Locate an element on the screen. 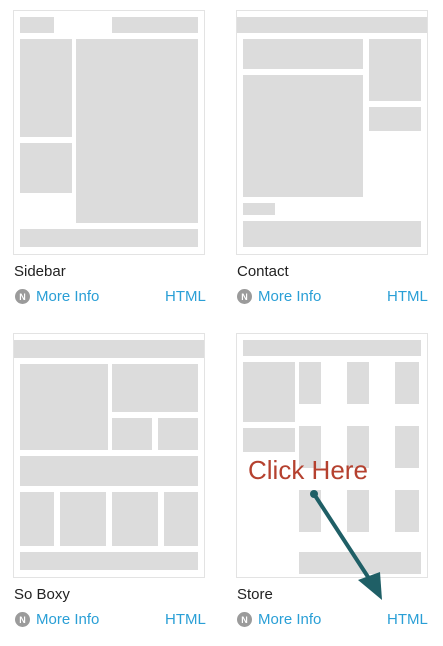 This screenshot has height=646, width=443. template-title: So Boxy is located at coordinates (42, 594).